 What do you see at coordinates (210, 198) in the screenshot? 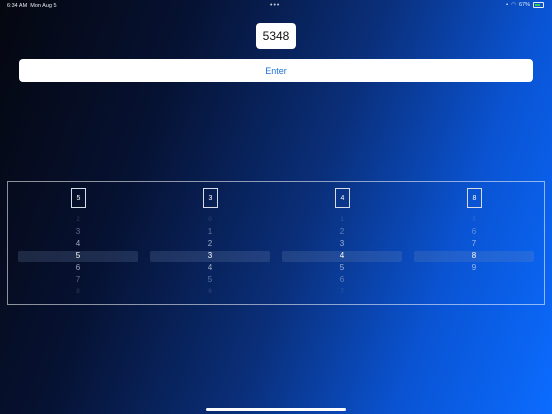
I see `selected-digit-box: 3` at bounding box center [210, 198].